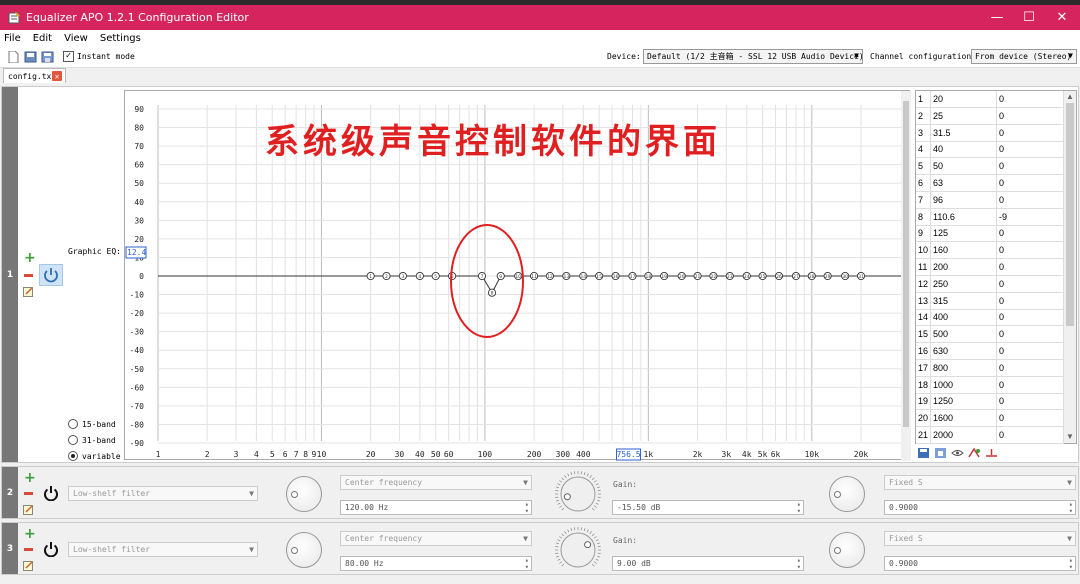 The height and width of the screenshot is (584, 1080). What do you see at coordinates (957, 453) in the screenshot?
I see `clipboard-icon` at bounding box center [957, 453].